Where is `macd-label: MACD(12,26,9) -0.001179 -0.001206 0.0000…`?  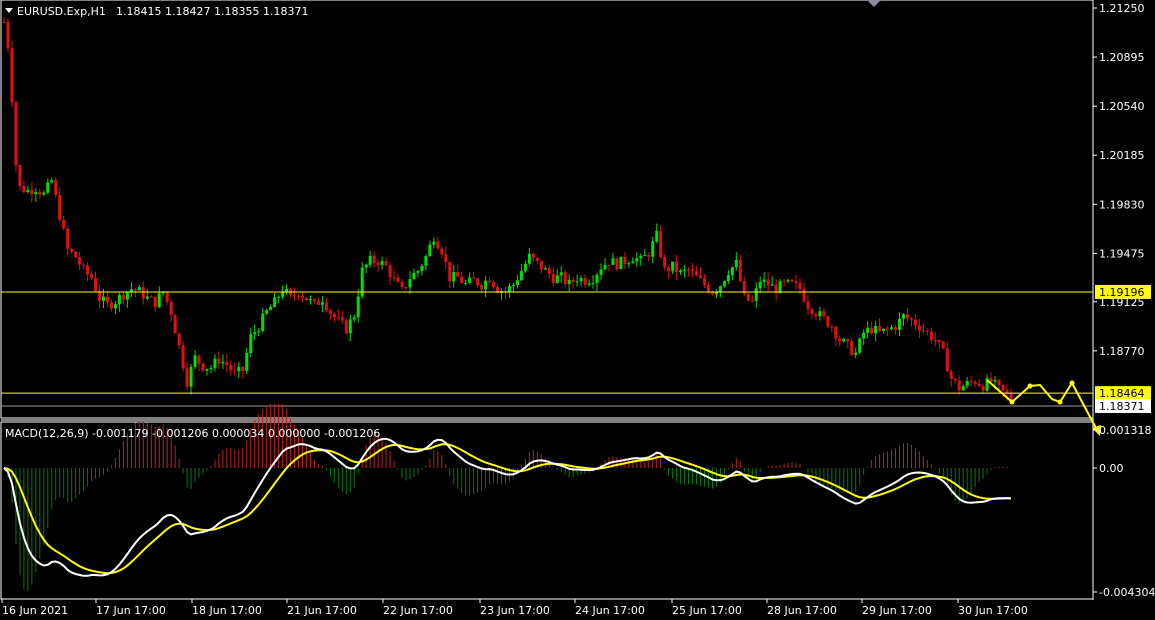 macd-label: MACD(12,26,9) -0.001179 -0.001206 0.0000… is located at coordinates (192, 433).